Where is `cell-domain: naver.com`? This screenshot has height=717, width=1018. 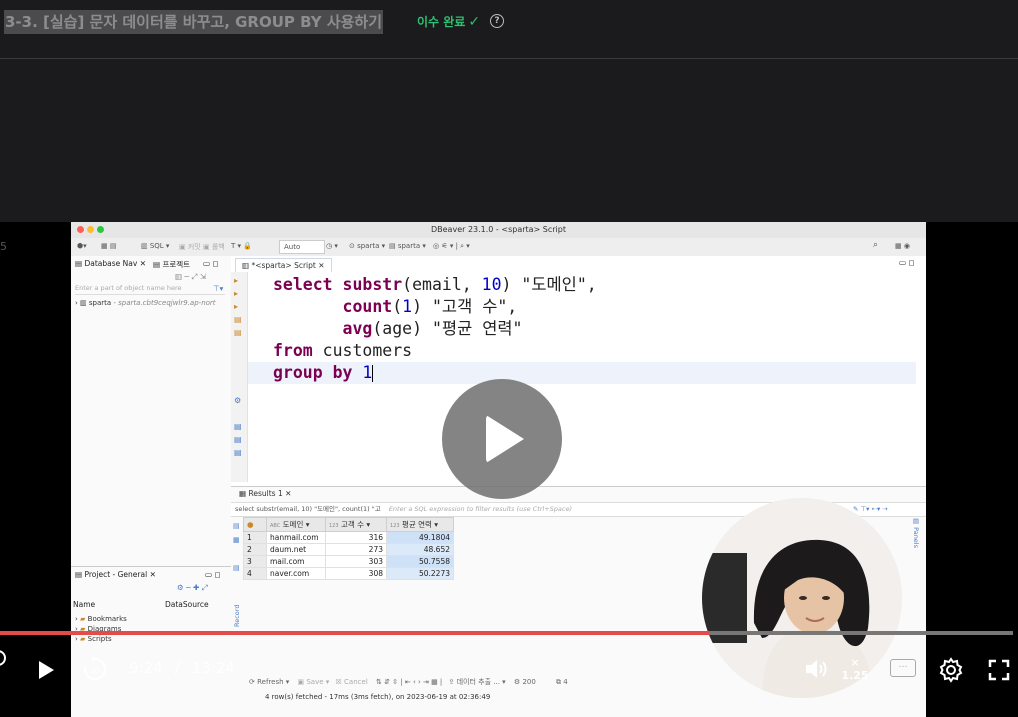 cell-domain: naver.com is located at coordinates (296, 573).